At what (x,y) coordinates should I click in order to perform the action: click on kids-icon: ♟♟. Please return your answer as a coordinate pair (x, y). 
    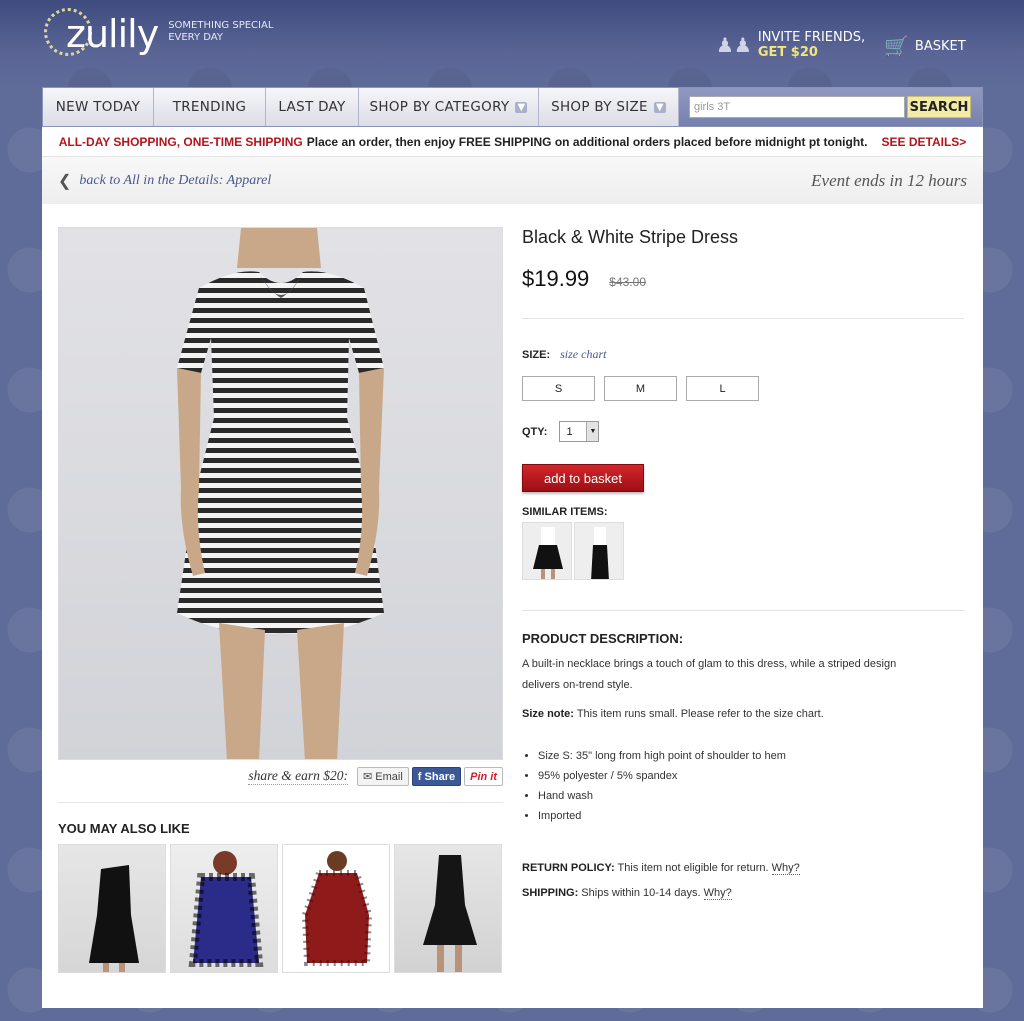
    Looking at the image, I should click on (734, 45).